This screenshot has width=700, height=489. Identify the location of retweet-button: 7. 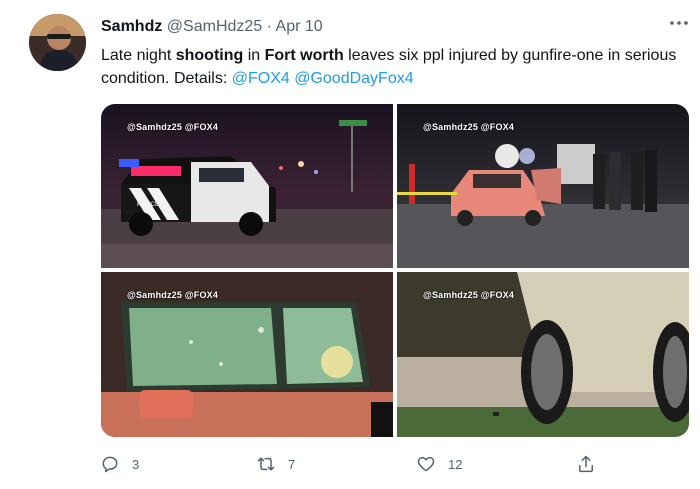
(275, 464).